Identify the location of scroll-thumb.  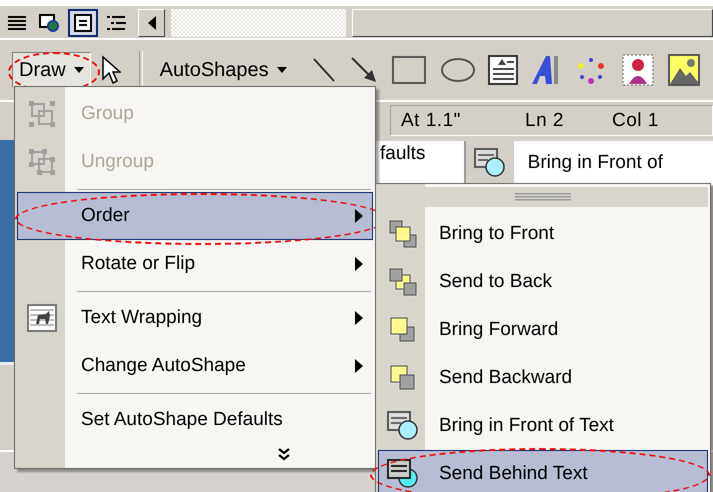
(532, 23).